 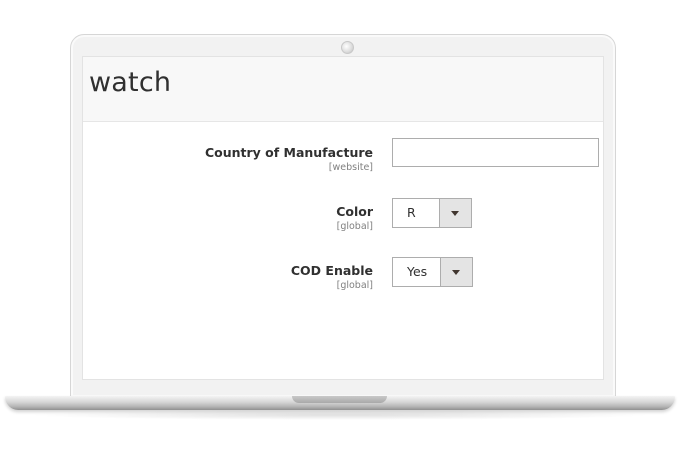 What do you see at coordinates (347, 47) in the screenshot?
I see `webcam-icon` at bounding box center [347, 47].